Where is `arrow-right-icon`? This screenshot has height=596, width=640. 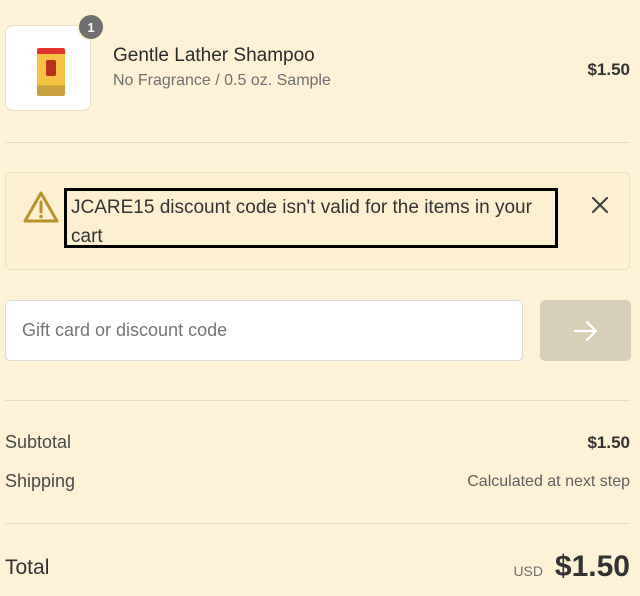 arrow-right-icon is located at coordinates (585, 330).